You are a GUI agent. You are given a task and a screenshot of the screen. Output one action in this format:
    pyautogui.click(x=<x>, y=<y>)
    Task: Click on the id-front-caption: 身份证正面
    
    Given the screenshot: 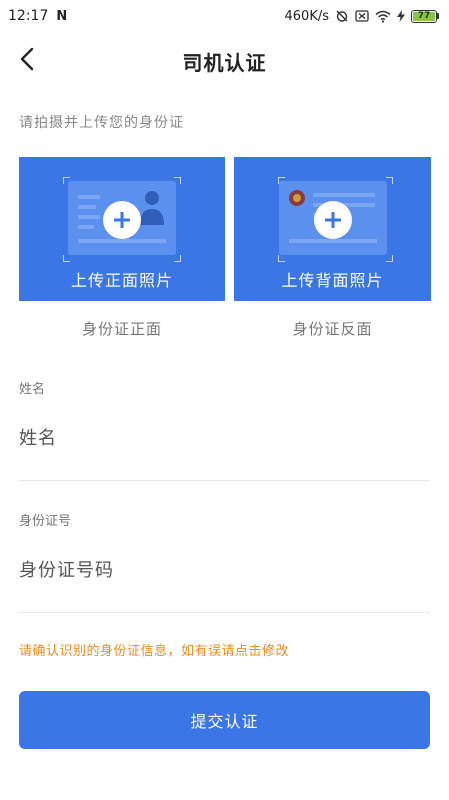 What is the action you would take?
    pyautogui.click(x=121, y=329)
    